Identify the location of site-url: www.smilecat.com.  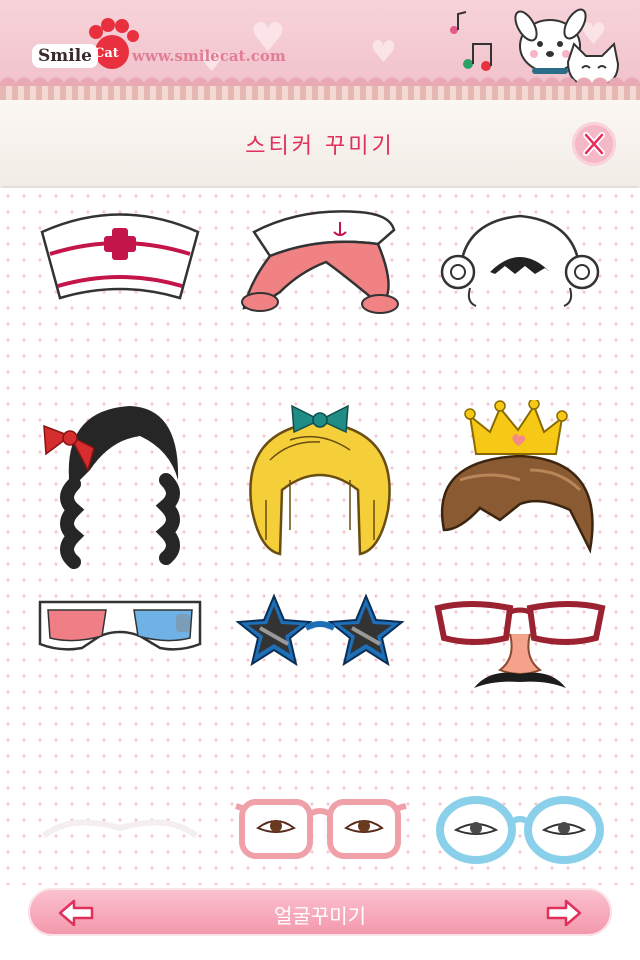
(209, 56).